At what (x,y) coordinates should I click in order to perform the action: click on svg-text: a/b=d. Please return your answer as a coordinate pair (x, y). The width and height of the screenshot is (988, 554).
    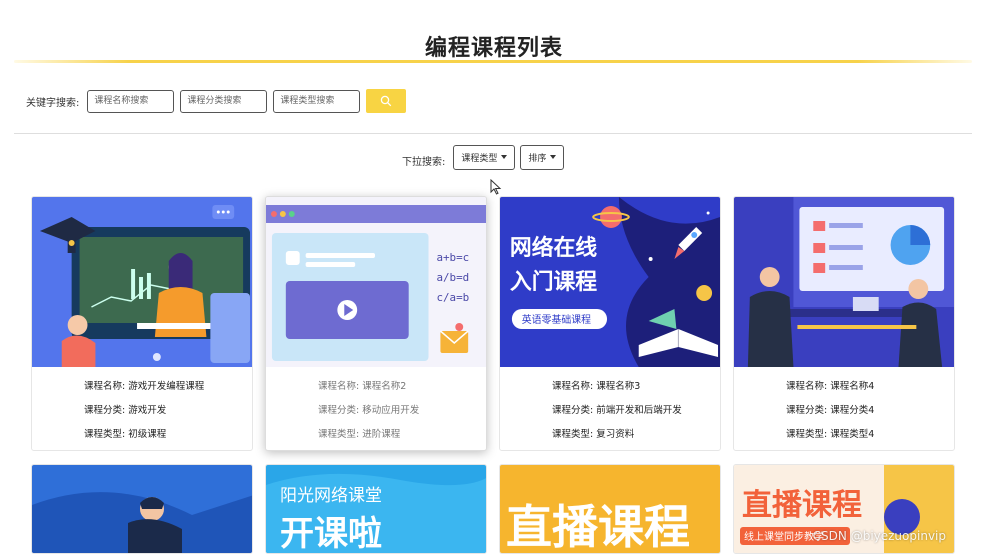
    Looking at the image, I should click on (452, 277).